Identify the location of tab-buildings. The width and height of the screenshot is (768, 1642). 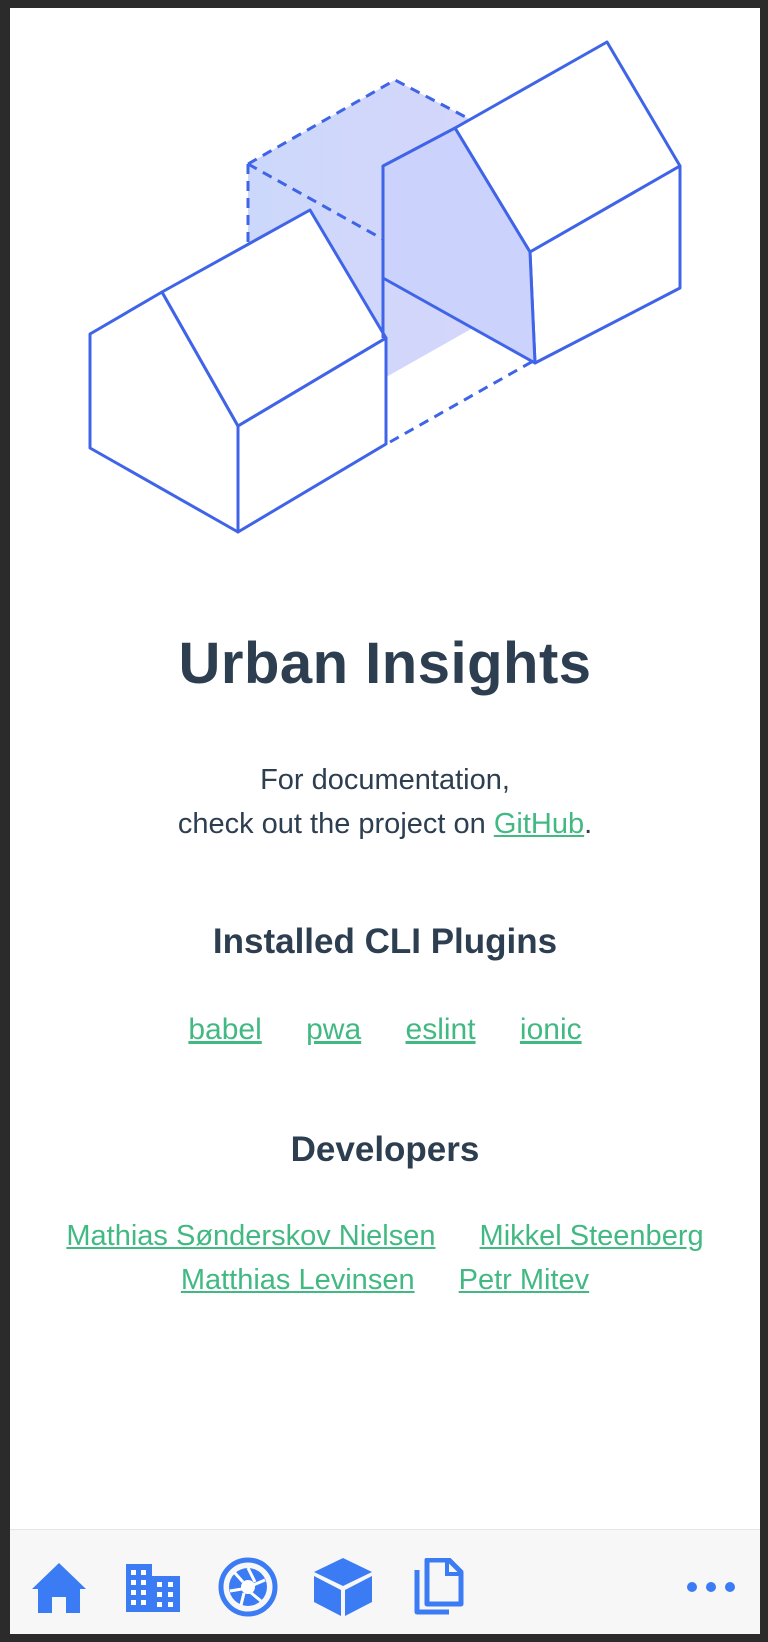
(153, 1587).